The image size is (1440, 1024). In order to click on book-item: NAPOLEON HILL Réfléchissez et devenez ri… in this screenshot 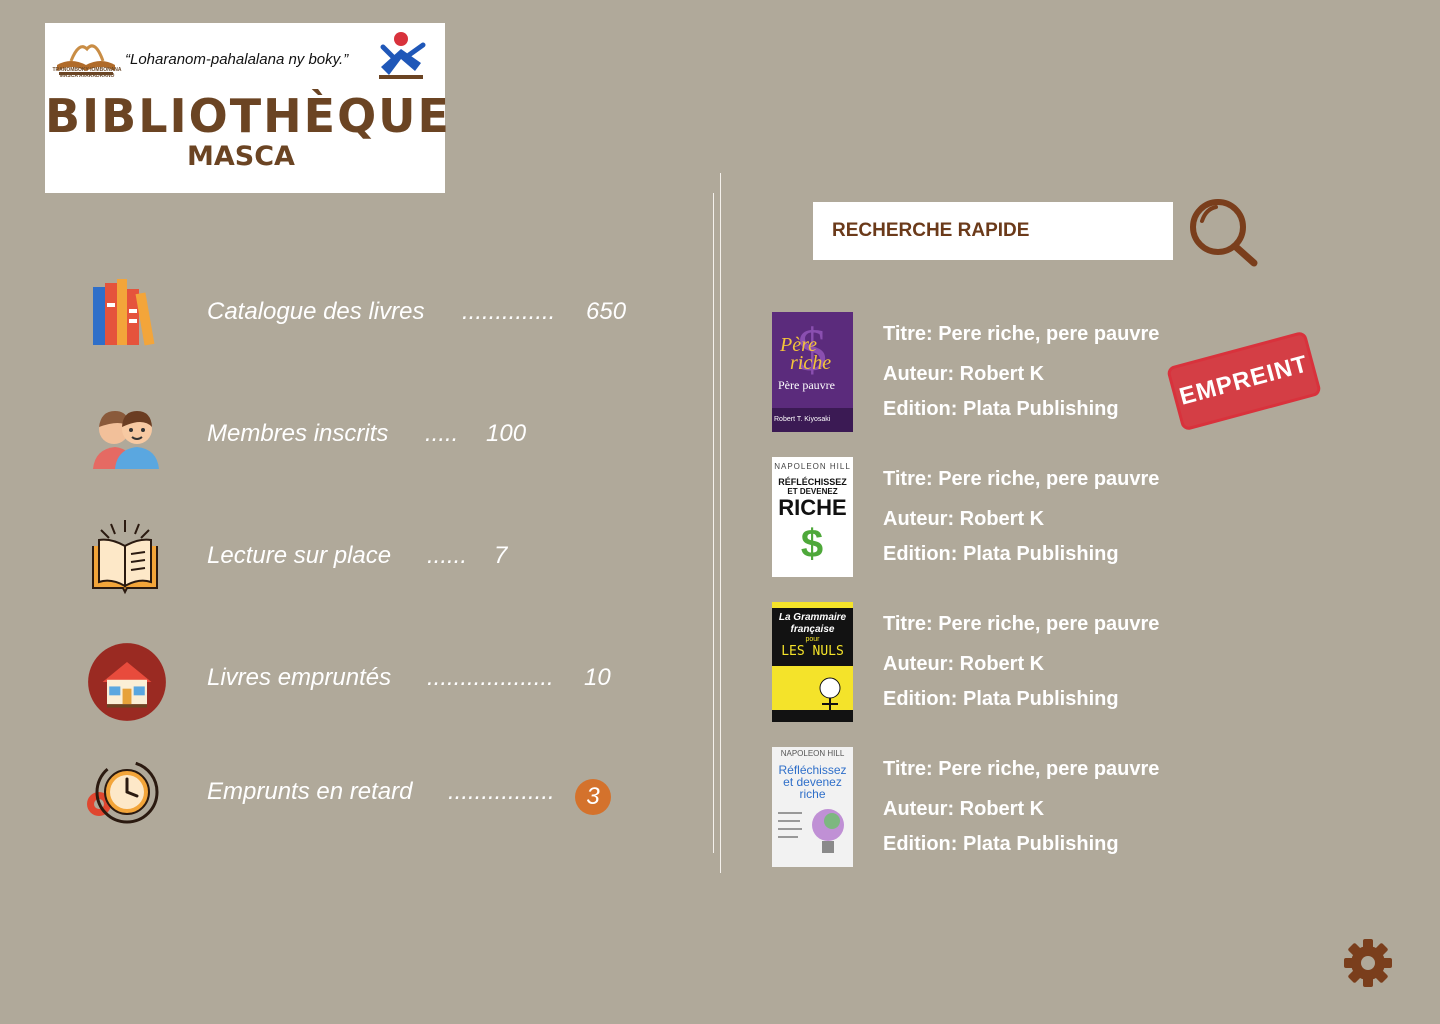, I will do `click(1072, 808)`.